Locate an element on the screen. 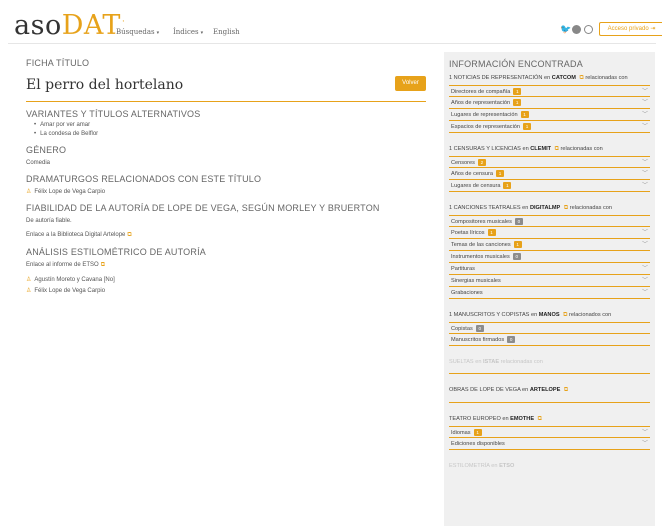  social-links: 🐦 is located at coordinates (576, 29).